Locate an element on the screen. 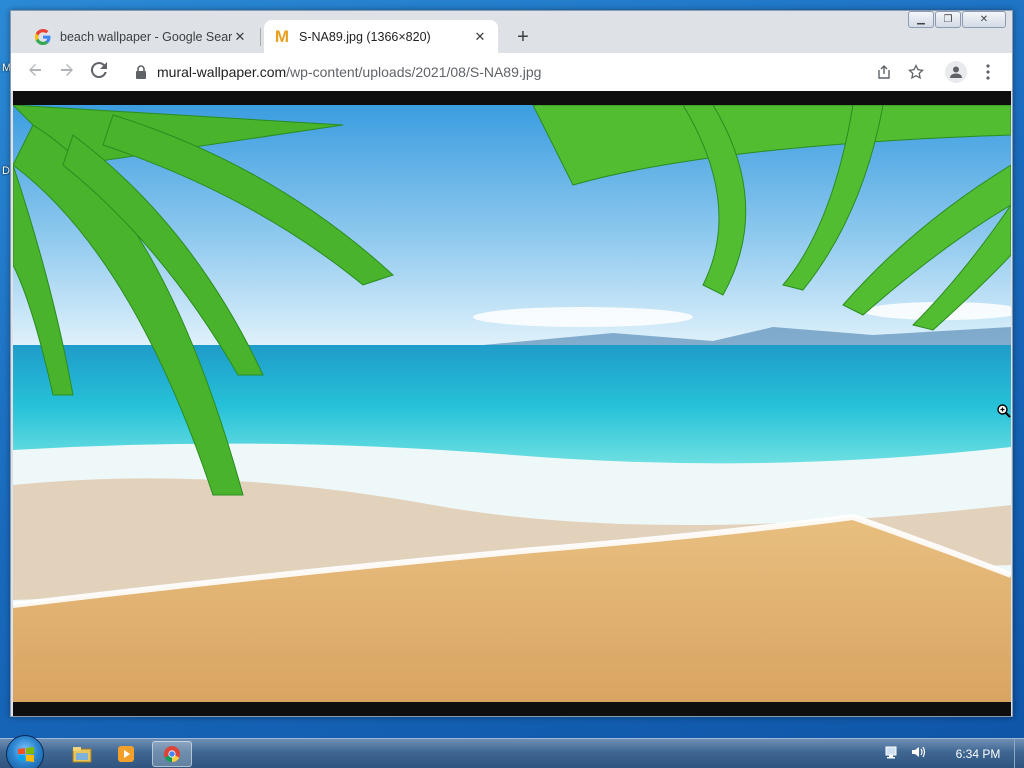  media-player-icon is located at coordinates (126, 754).